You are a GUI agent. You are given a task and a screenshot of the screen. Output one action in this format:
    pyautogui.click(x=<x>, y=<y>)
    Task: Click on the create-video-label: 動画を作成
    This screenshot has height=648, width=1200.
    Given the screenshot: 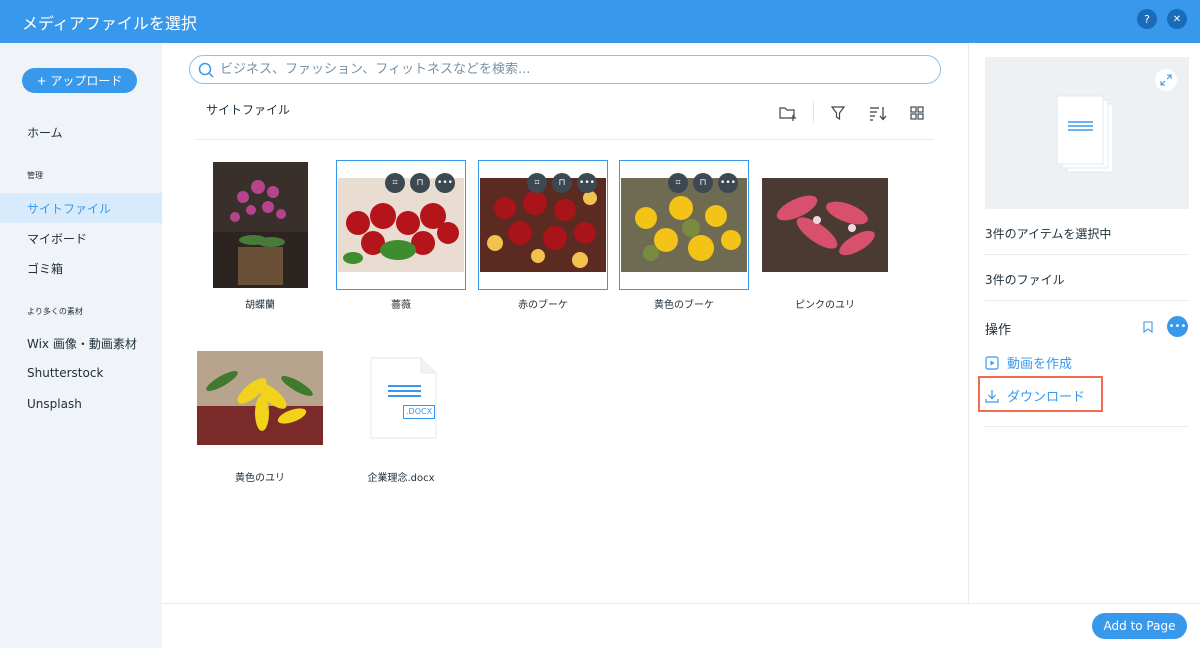 What is the action you would take?
    pyautogui.click(x=1040, y=364)
    